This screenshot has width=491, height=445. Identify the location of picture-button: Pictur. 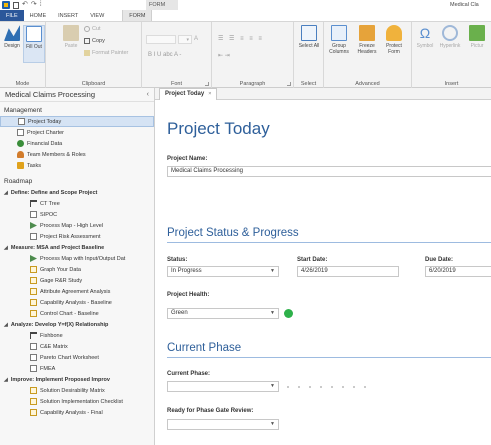
(477, 37).